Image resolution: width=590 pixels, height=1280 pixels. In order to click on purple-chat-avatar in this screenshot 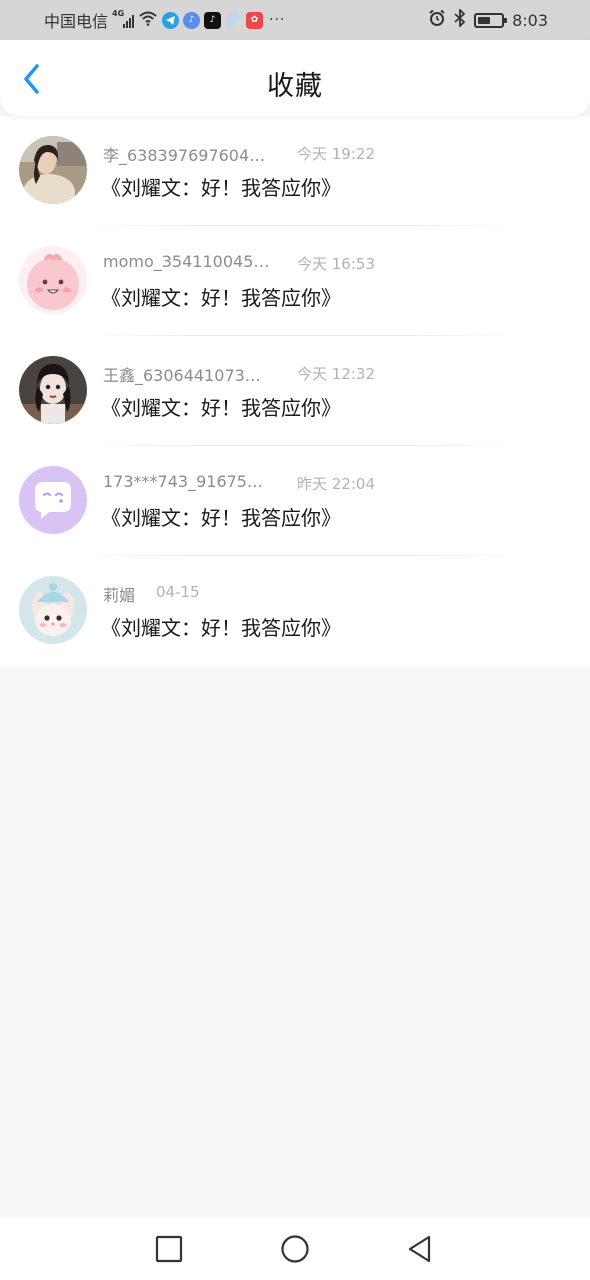, I will do `click(53, 500)`.